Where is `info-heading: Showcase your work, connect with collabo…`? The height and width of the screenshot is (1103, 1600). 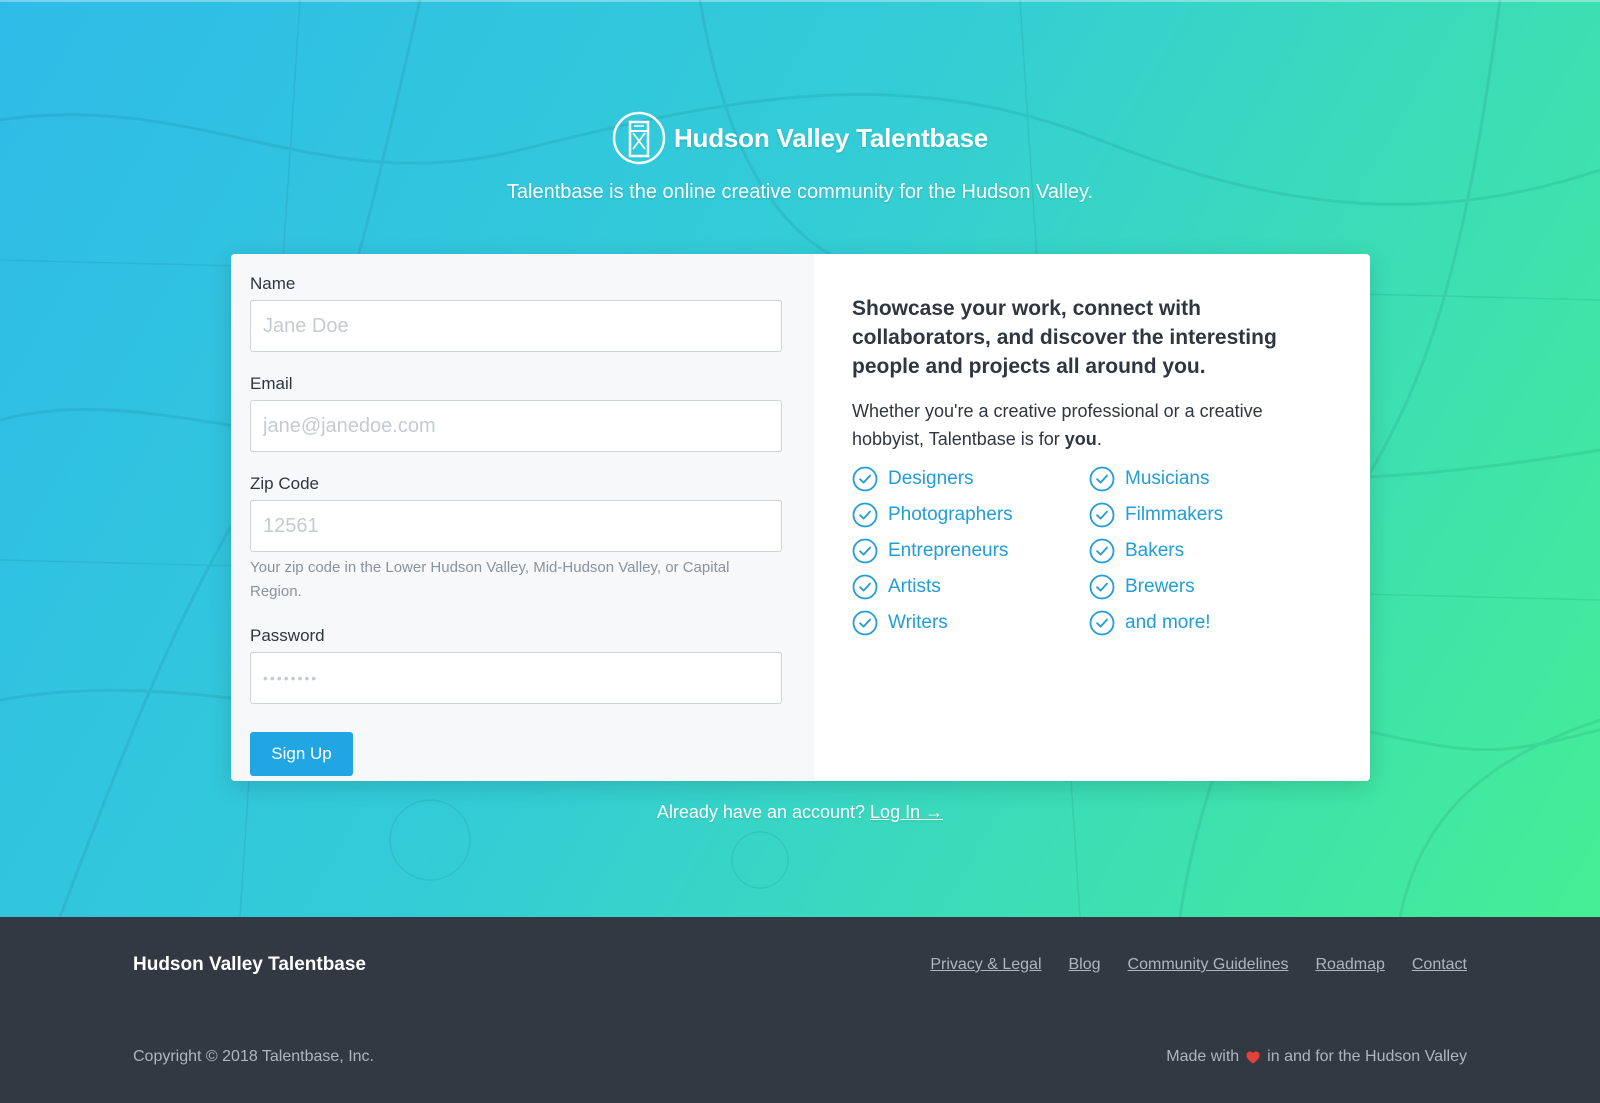 info-heading: Showcase your work, connect with collabo… is located at coordinates (1064, 337).